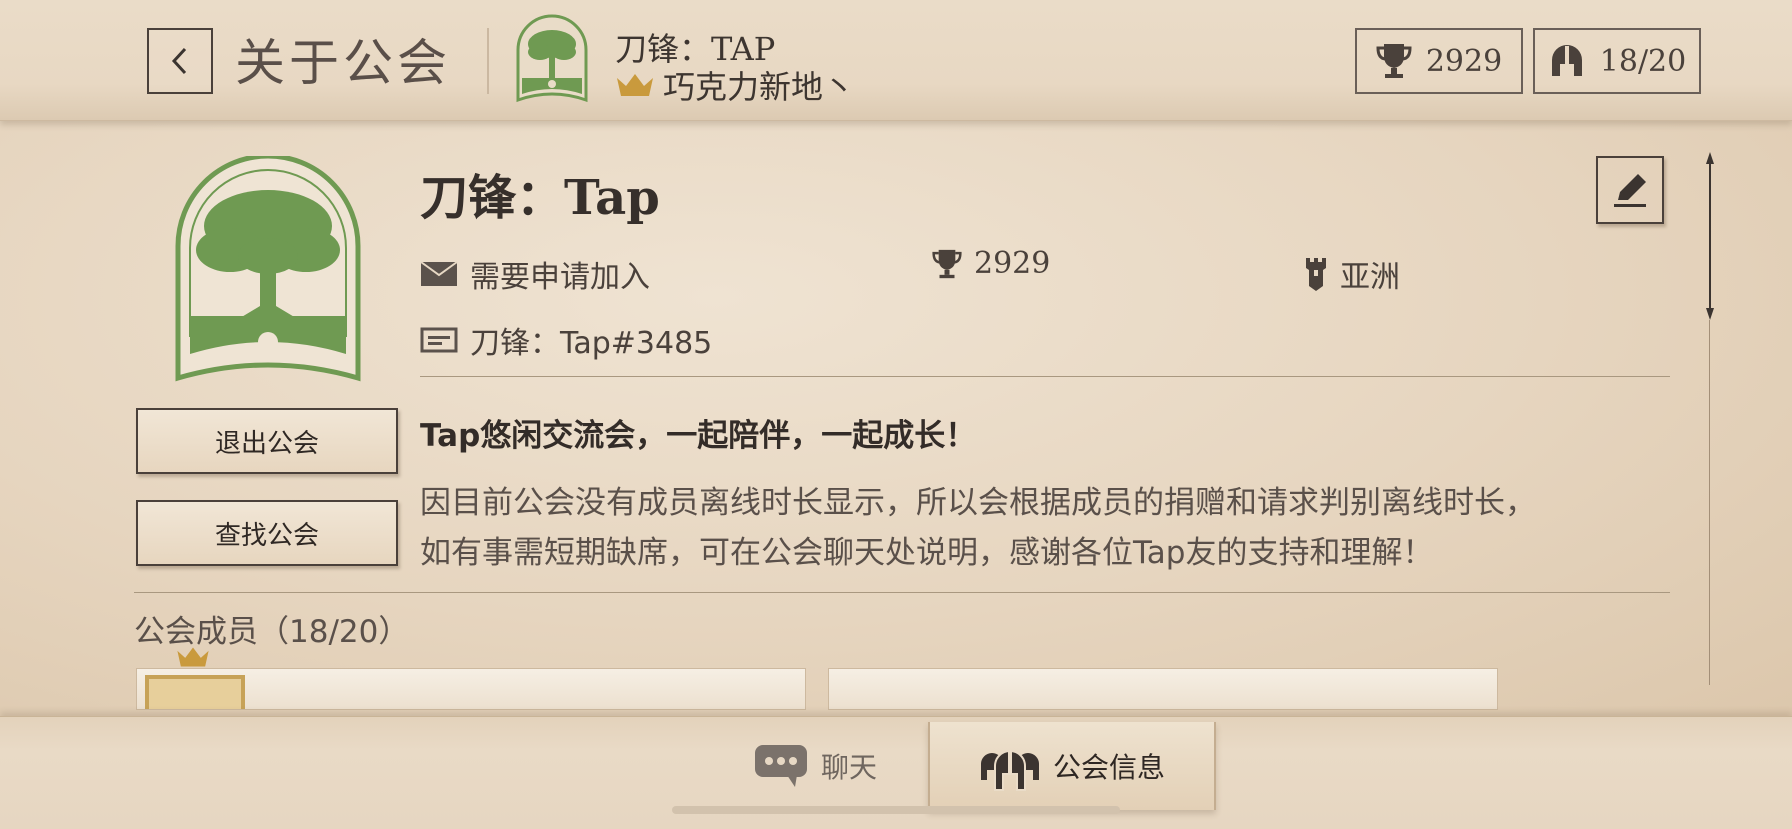  I want to click on join-type-label: 需要申请加入, so click(560, 277).